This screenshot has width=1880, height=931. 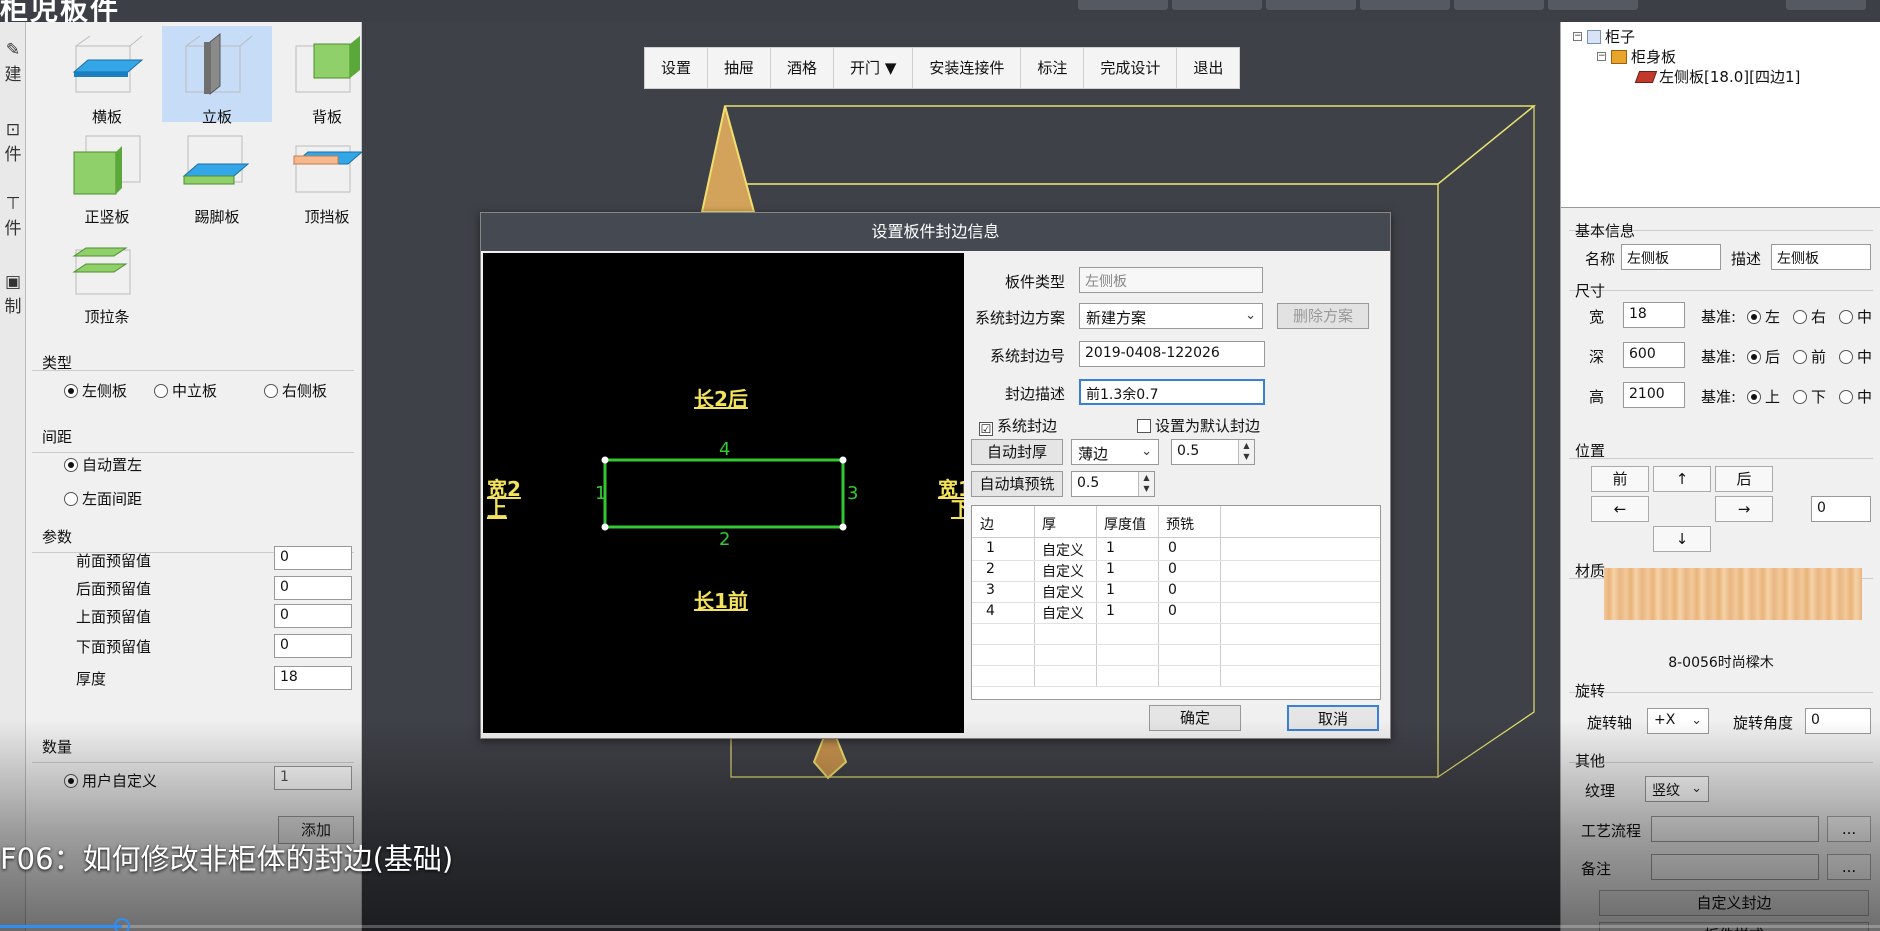 What do you see at coordinates (313, 558) in the screenshot?
I see `param-input-front: 0` at bounding box center [313, 558].